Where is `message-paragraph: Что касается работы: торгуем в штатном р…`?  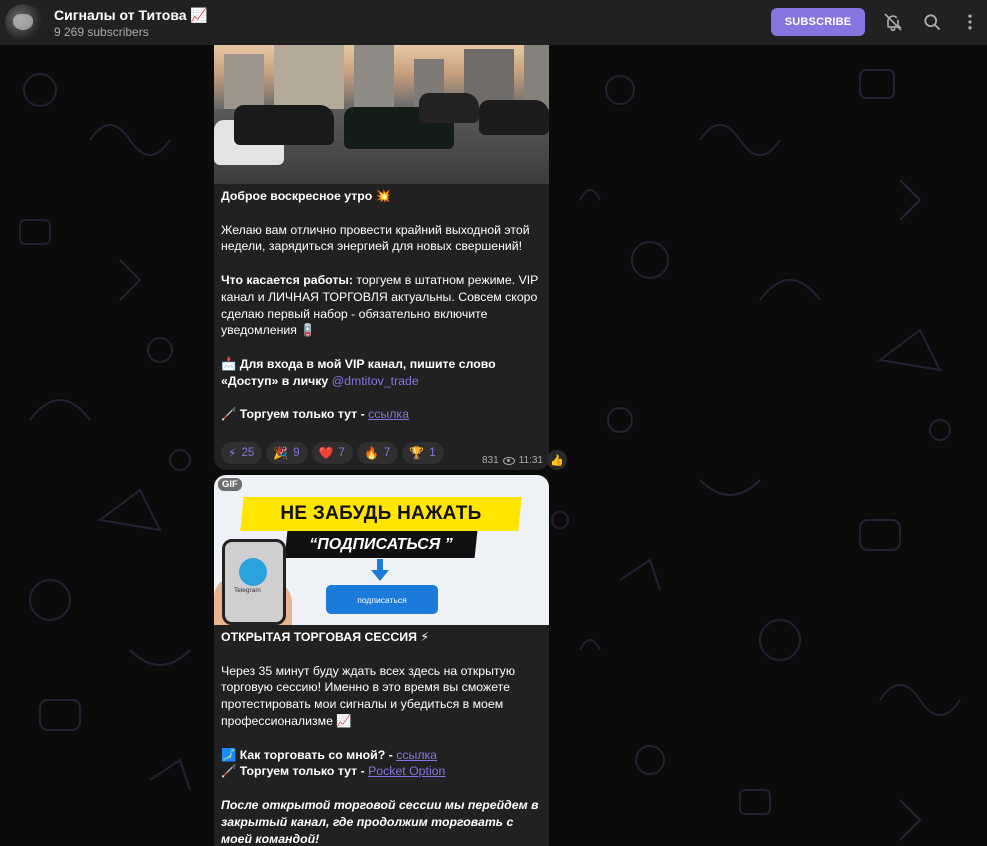 message-paragraph: Что касается работы: торгуем в штатном р… is located at coordinates (381, 305).